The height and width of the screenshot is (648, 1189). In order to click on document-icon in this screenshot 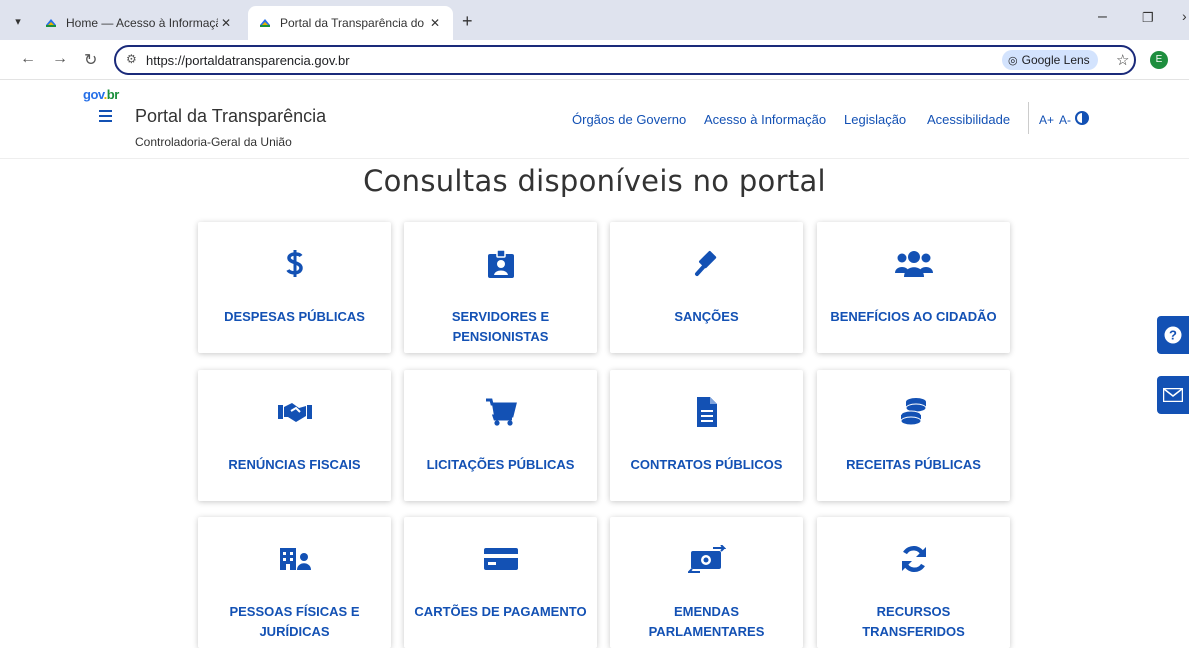, I will do `click(706, 412)`.